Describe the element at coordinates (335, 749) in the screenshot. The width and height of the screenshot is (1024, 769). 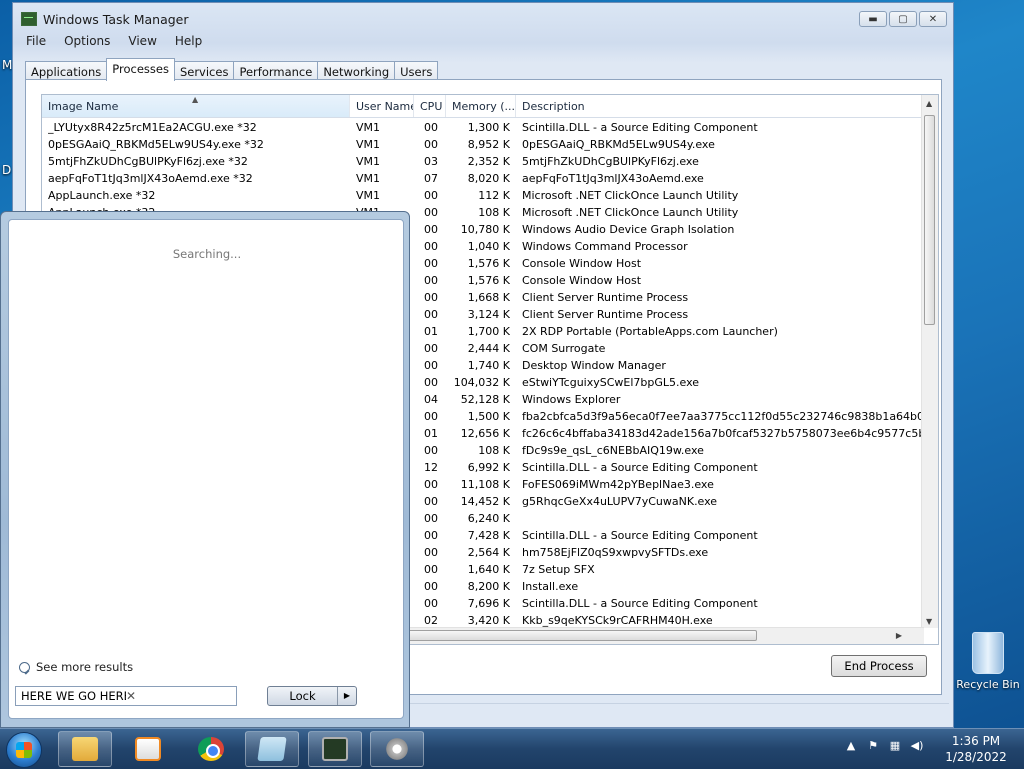
I see `taskbar-task-manager` at that location.